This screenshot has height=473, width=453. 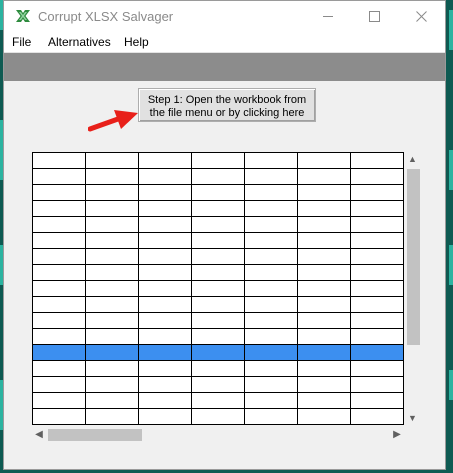 I want to click on menu-alternatives: Alternatives, so click(x=79, y=42).